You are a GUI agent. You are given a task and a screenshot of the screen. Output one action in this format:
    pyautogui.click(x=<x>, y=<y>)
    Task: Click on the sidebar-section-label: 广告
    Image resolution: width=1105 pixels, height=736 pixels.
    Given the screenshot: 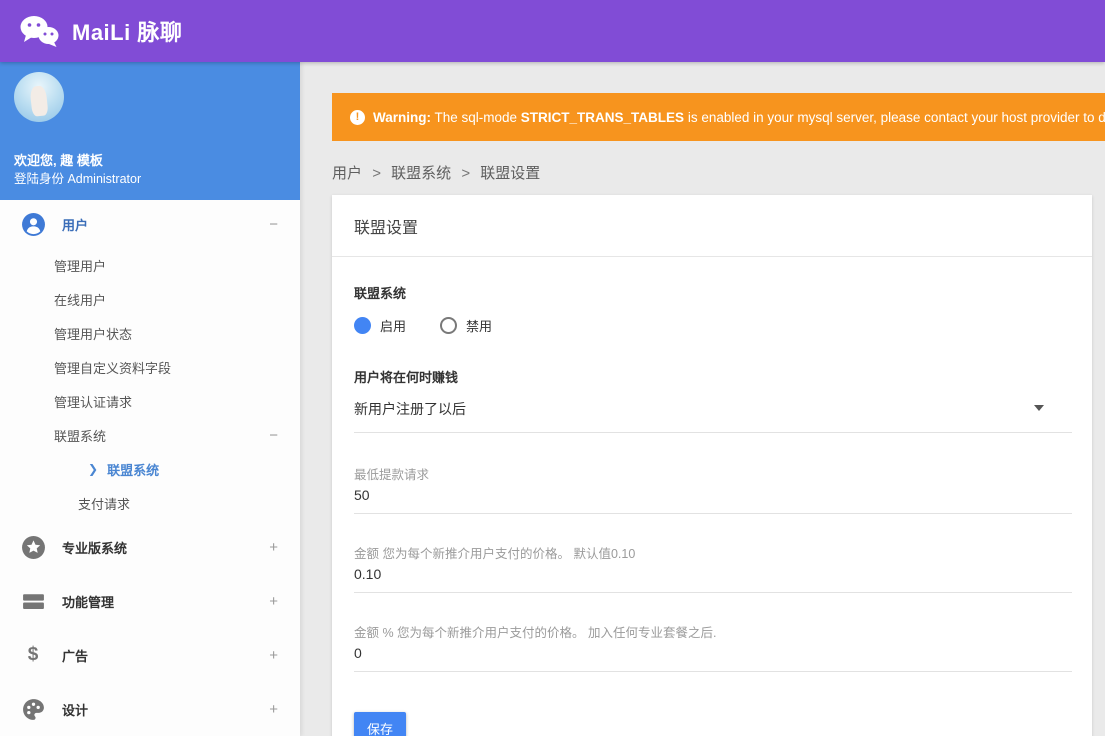 What is the action you would take?
    pyautogui.click(x=75, y=656)
    